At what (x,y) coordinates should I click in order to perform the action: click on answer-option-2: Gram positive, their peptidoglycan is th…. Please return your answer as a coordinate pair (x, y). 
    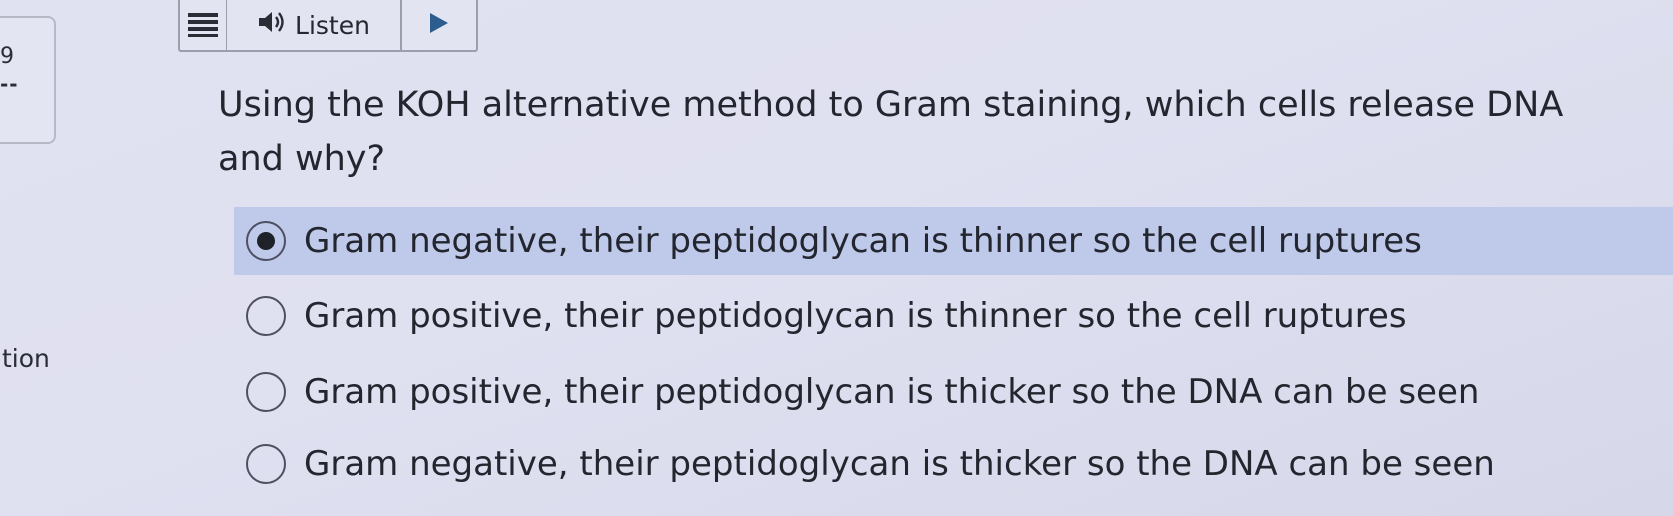
    Looking at the image, I should click on (820, 316).